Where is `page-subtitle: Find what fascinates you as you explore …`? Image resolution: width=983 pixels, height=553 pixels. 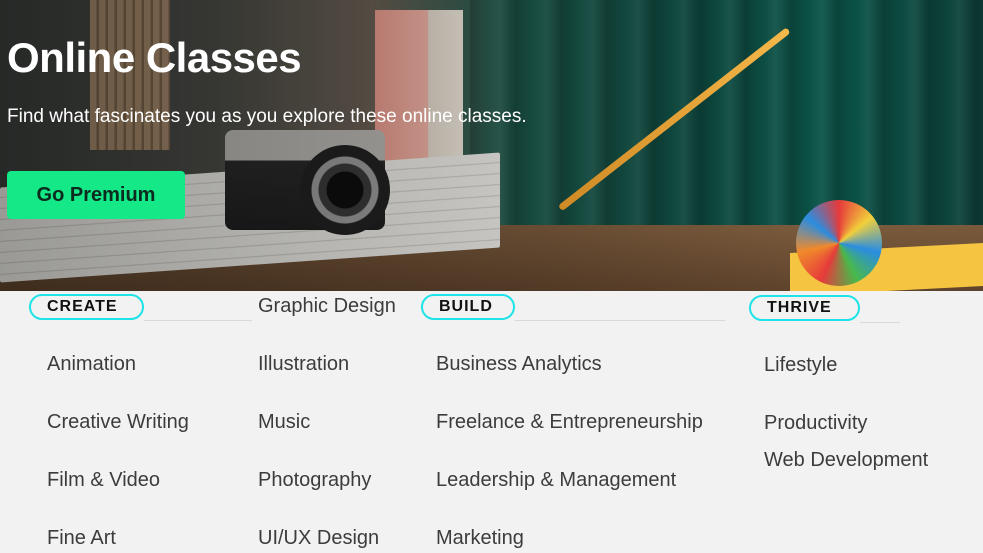 page-subtitle: Find what fascinates you as you explore … is located at coordinates (267, 116).